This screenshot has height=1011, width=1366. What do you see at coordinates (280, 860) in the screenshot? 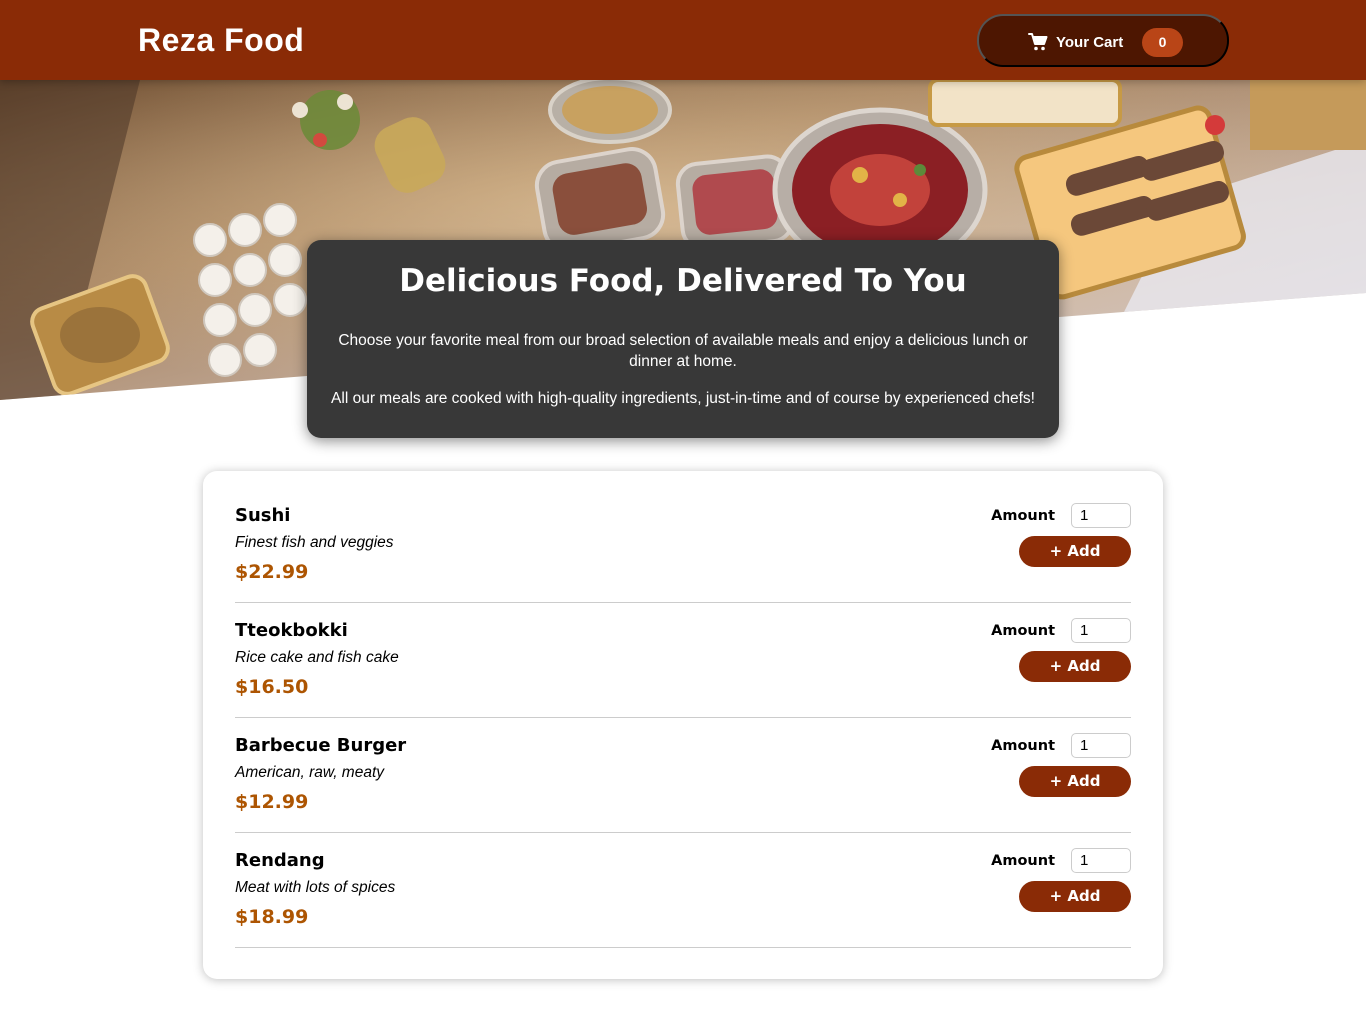
I see `meal-name: Rendang` at bounding box center [280, 860].